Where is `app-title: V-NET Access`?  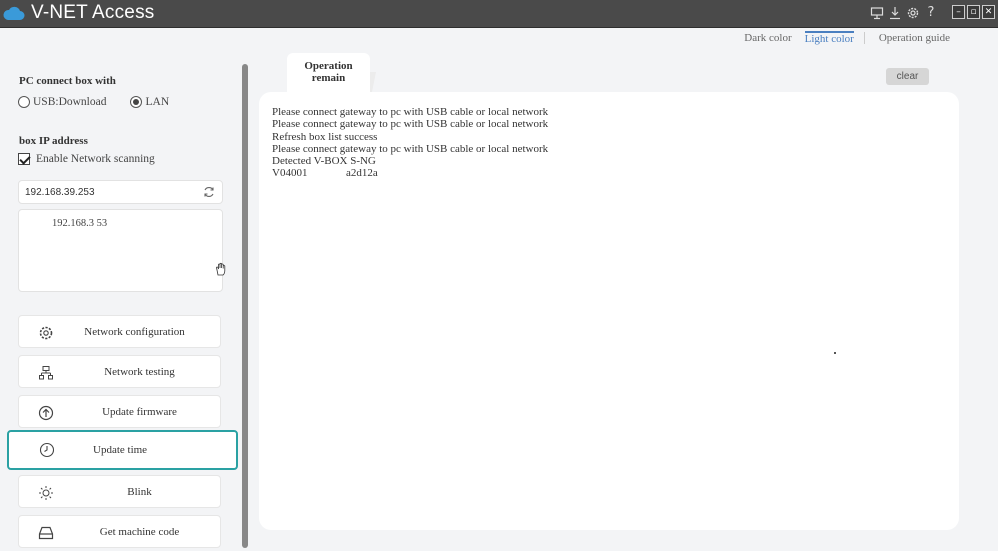
app-title: V-NET Access is located at coordinates (93, 12).